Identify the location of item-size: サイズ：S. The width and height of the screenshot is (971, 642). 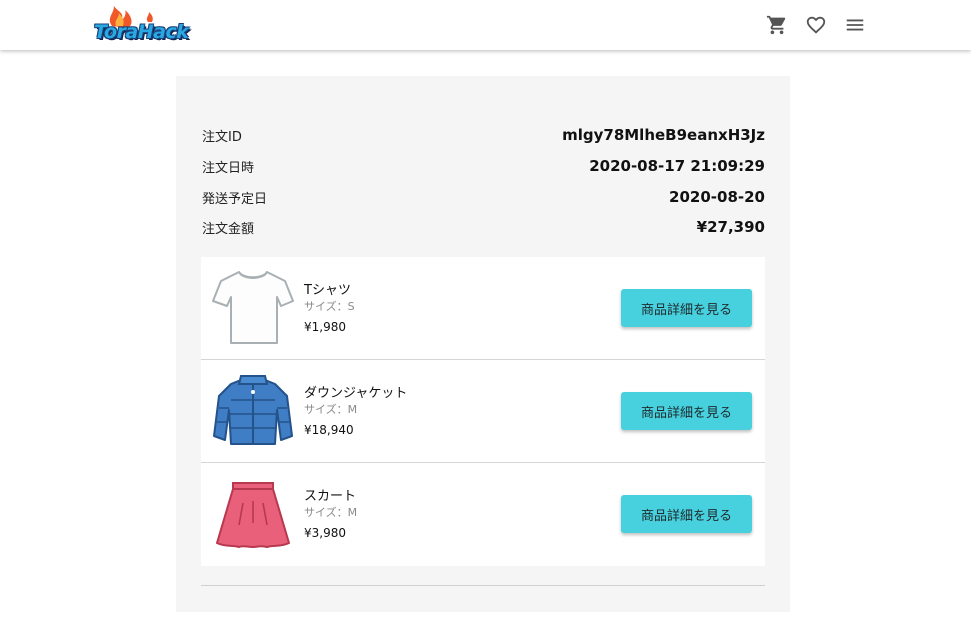
(329, 306).